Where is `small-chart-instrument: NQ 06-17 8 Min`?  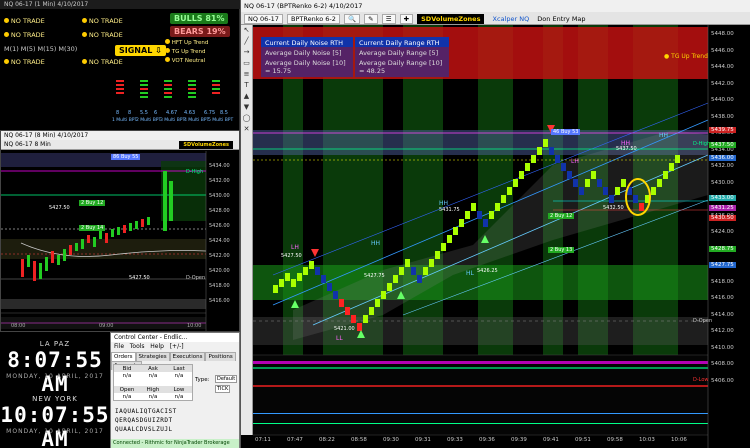
small-chart-instrument: NQ 06-17 8 Min is located at coordinates (27, 144).